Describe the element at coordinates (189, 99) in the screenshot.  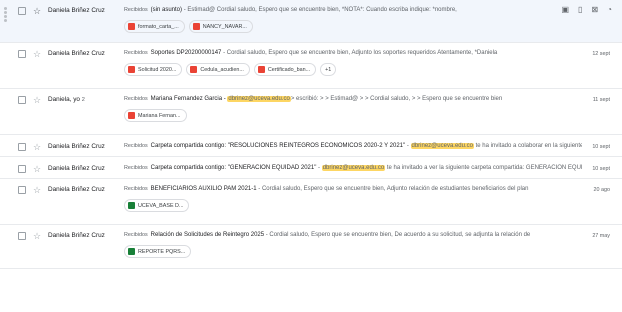
I see `email-subject: Mariana Fernandez Garcia -` at that location.